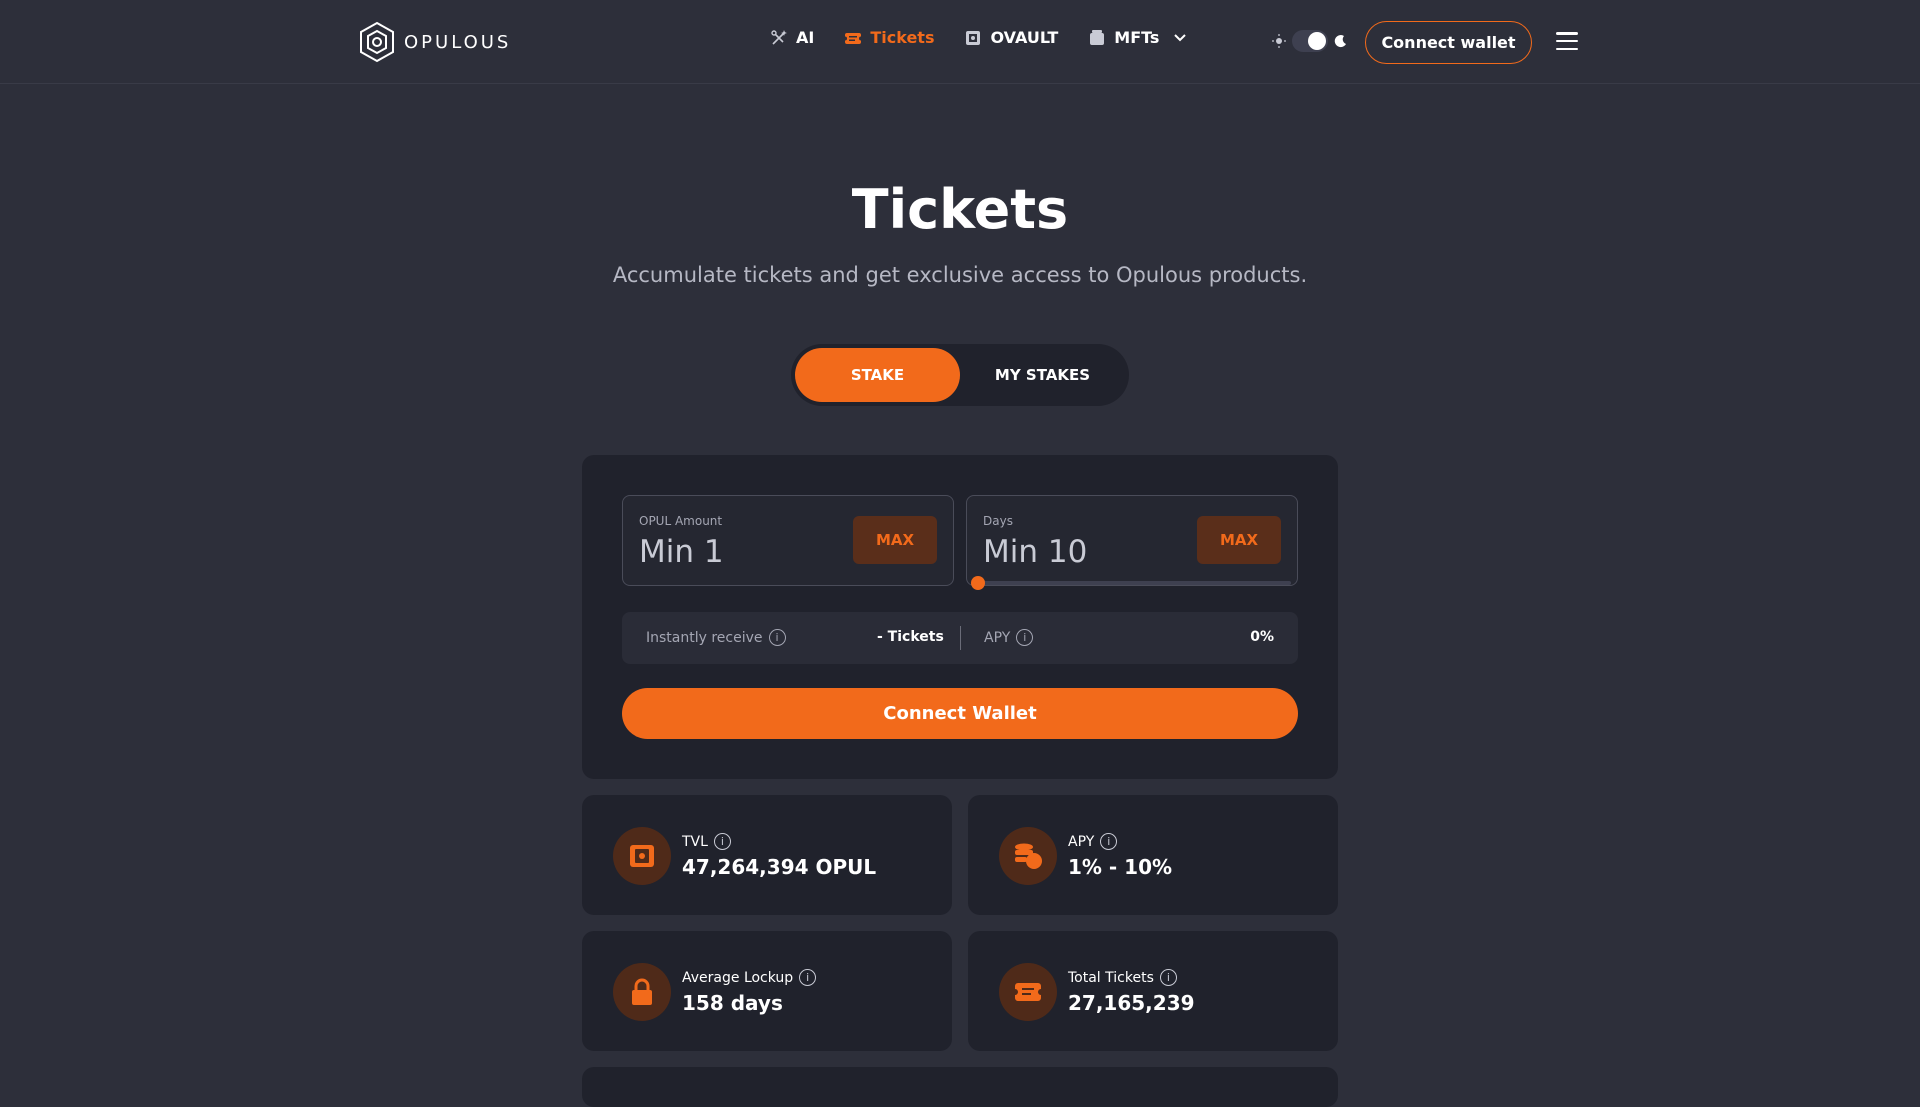  I want to click on stake-tabs: STAKE MY STAKES, so click(960, 375).